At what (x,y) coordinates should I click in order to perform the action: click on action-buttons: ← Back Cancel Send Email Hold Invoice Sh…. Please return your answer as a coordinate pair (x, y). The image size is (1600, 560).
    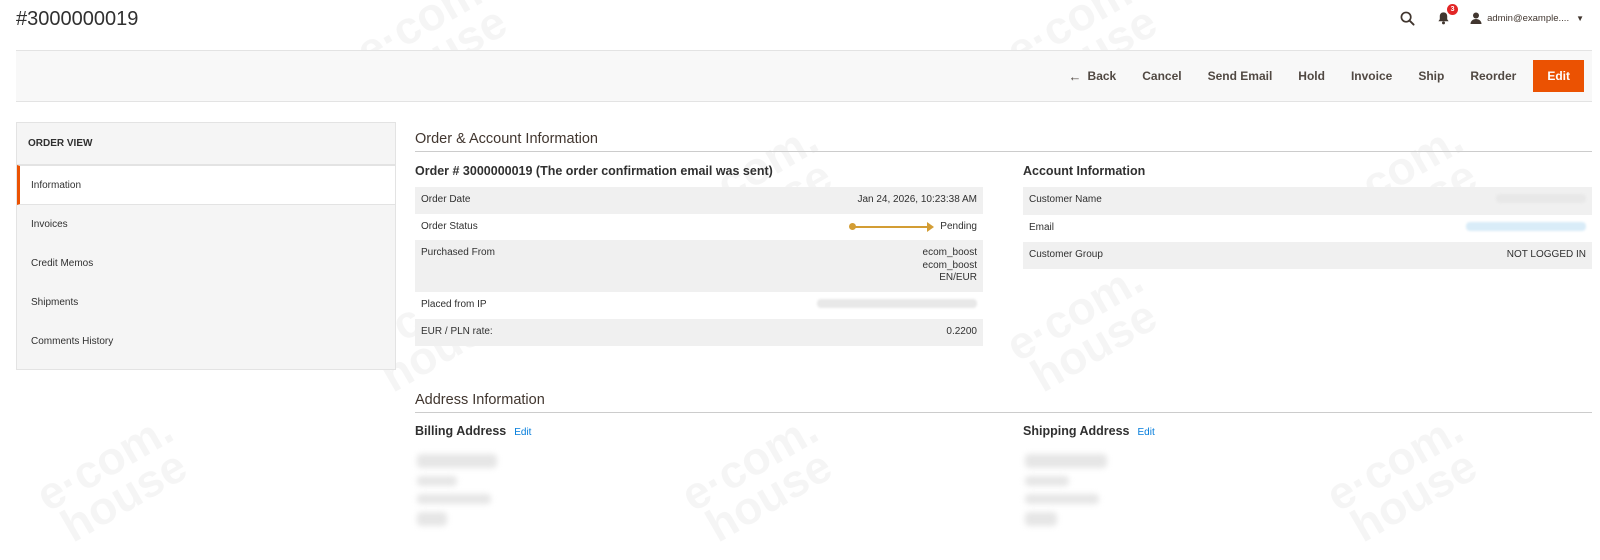
    Looking at the image, I should click on (1320, 76).